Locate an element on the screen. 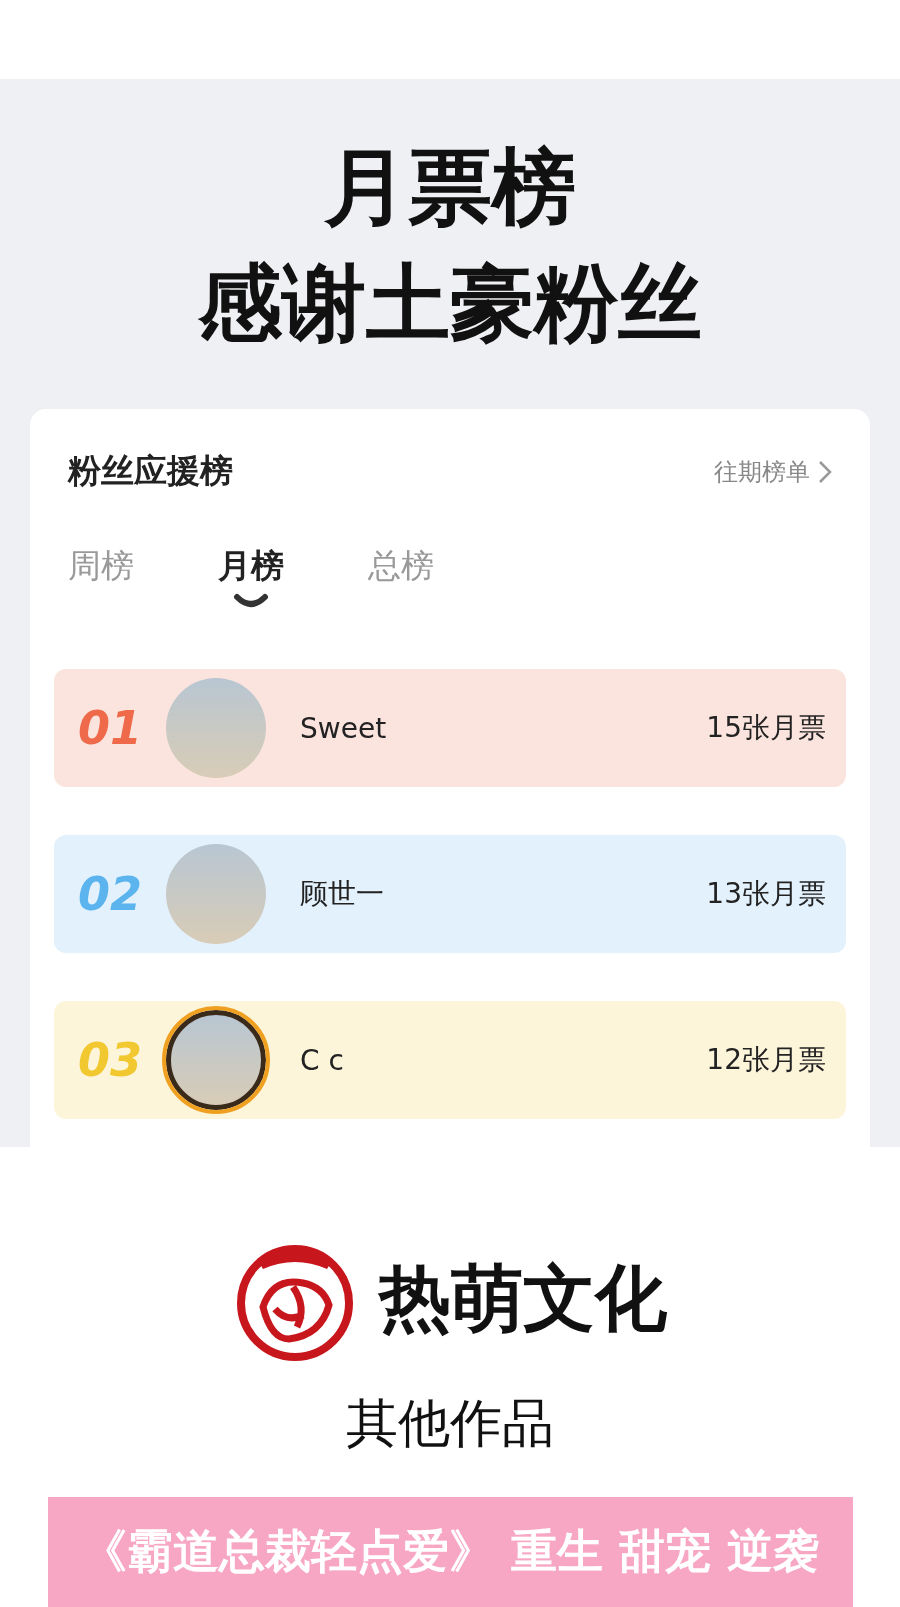  rank-number: 02 is located at coordinates (110, 894).